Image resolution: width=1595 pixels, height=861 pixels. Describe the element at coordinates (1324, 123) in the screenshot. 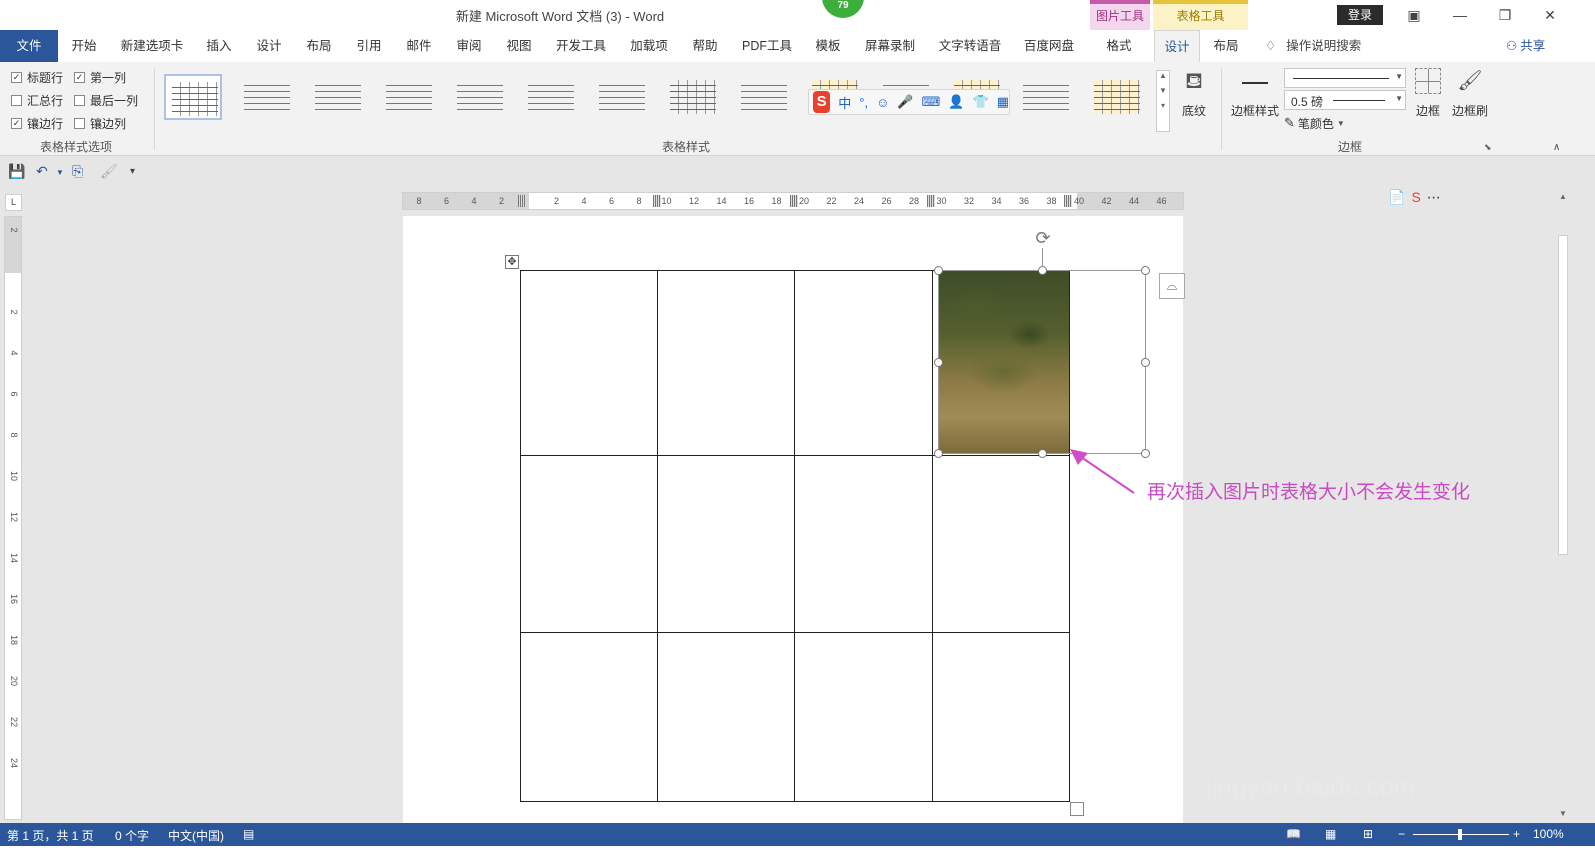

I see `pen-color-button: ✎ 笔颜色 ▼` at that location.